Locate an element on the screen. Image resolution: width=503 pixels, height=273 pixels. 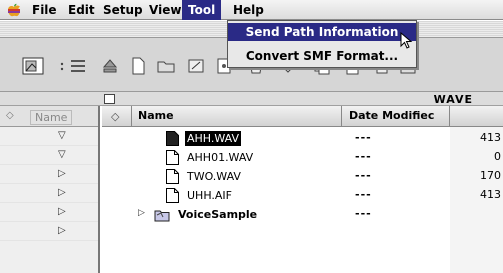
menu-view: View is located at coordinates (165, 10).